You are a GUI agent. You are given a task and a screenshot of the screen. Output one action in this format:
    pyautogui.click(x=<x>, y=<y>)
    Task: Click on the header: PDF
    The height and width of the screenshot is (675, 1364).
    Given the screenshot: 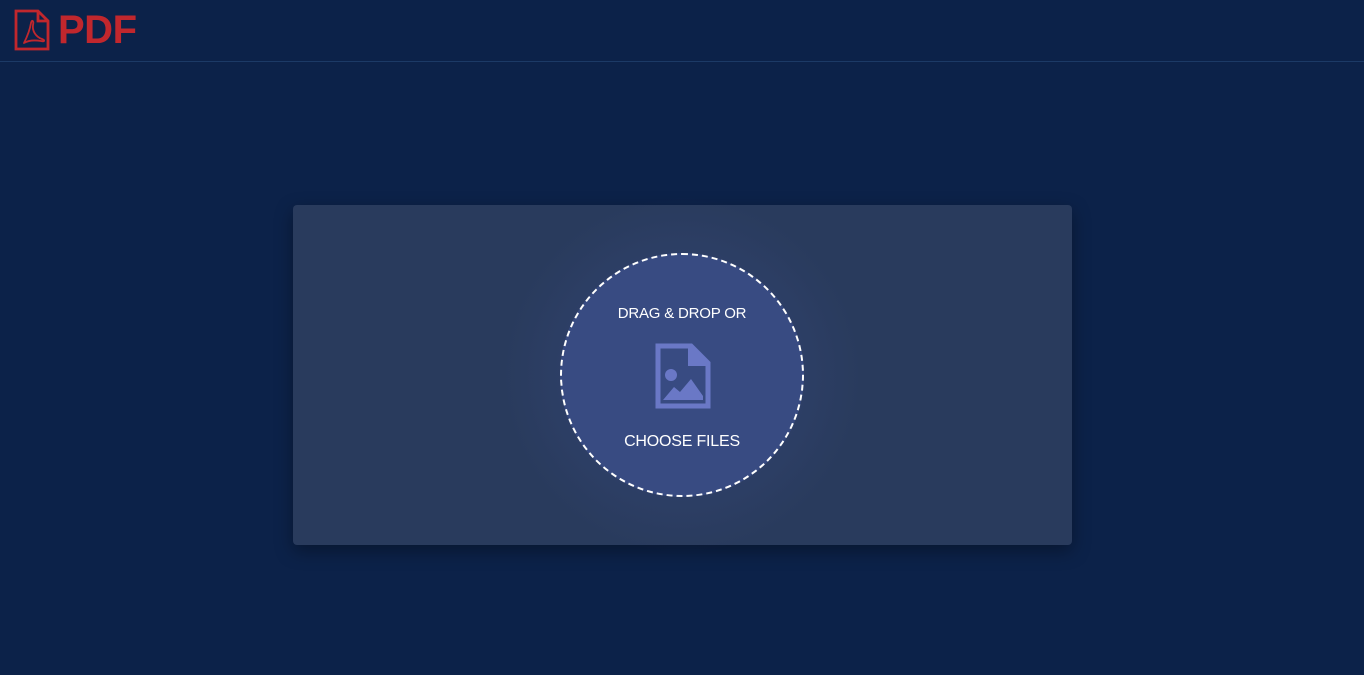 What is the action you would take?
    pyautogui.click(x=682, y=31)
    